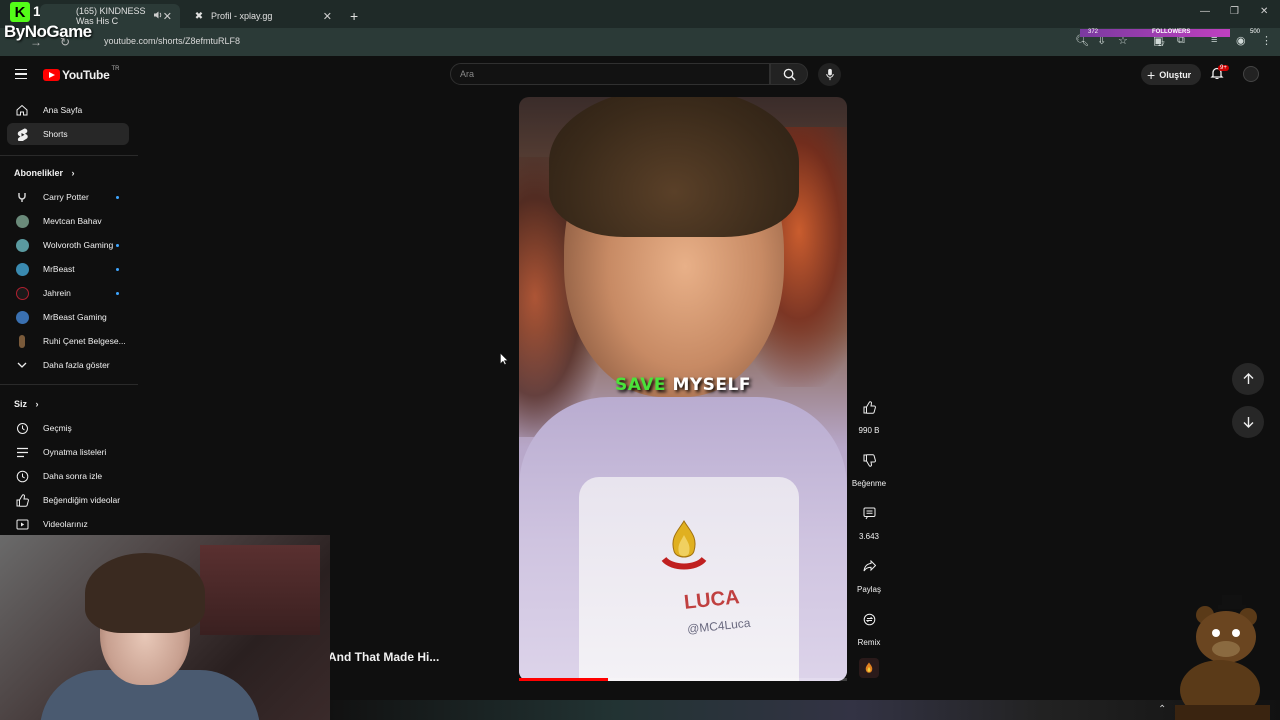 This screenshot has width=1280, height=720. I want to click on share-button: Paylaş, so click(869, 571).